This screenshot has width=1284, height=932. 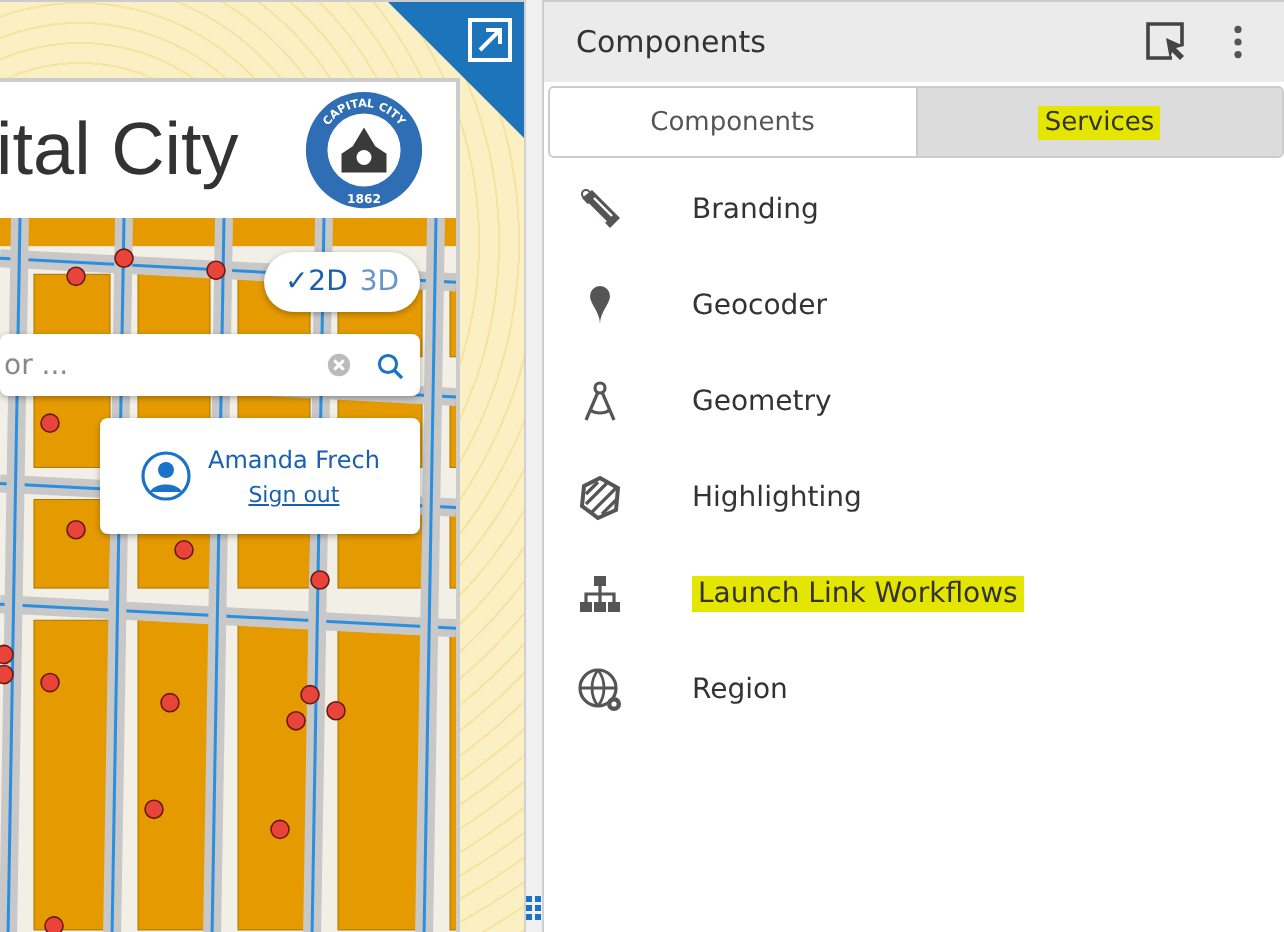 I want to click on view-mode-button: ✓2D, so click(x=316, y=282).